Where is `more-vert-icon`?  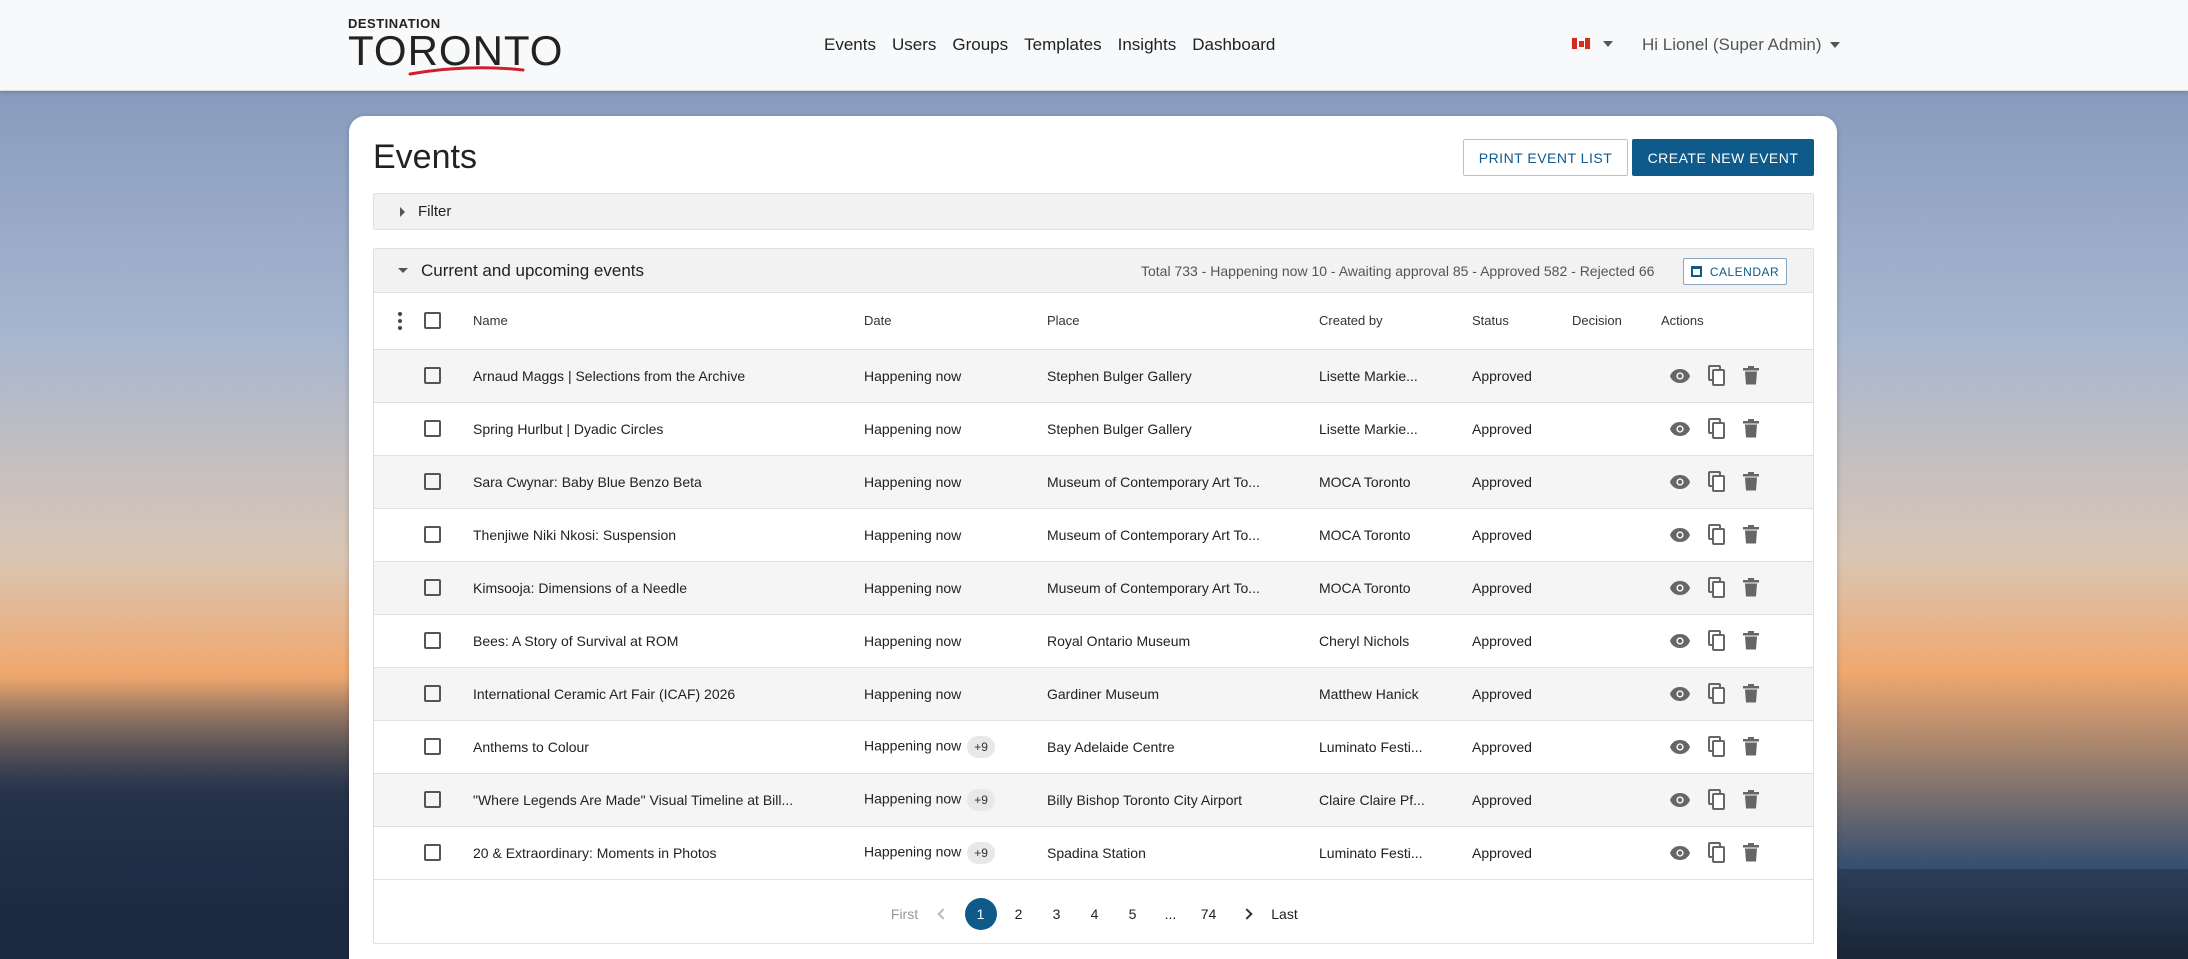 more-vert-icon is located at coordinates (400, 320).